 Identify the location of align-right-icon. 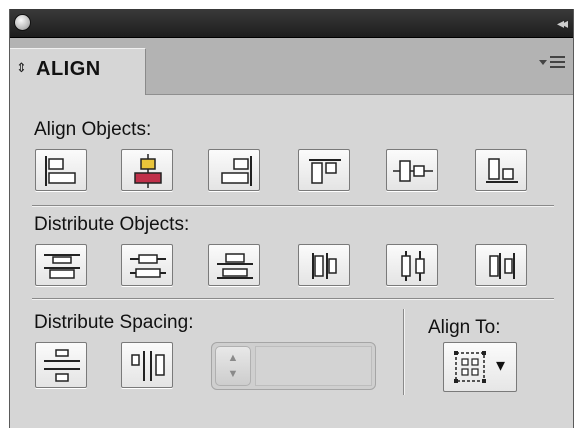
(236, 171).